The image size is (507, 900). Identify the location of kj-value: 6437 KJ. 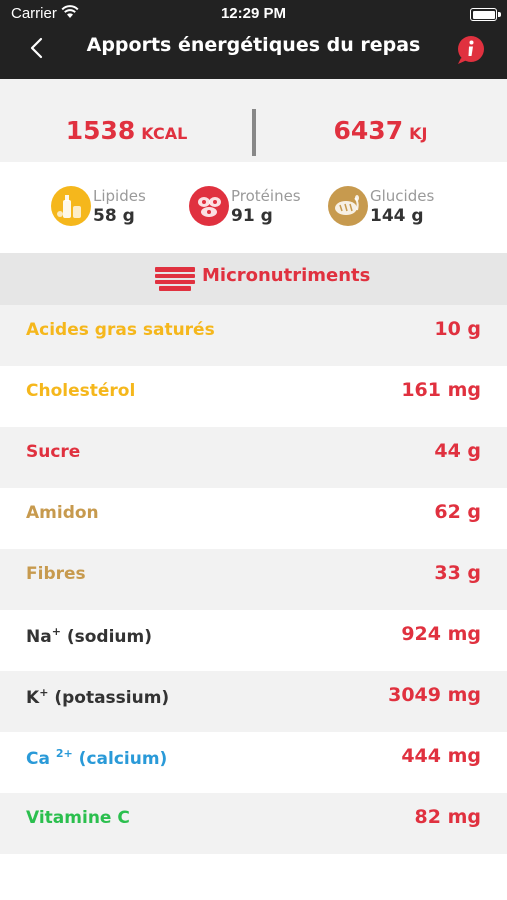
(380, 120).